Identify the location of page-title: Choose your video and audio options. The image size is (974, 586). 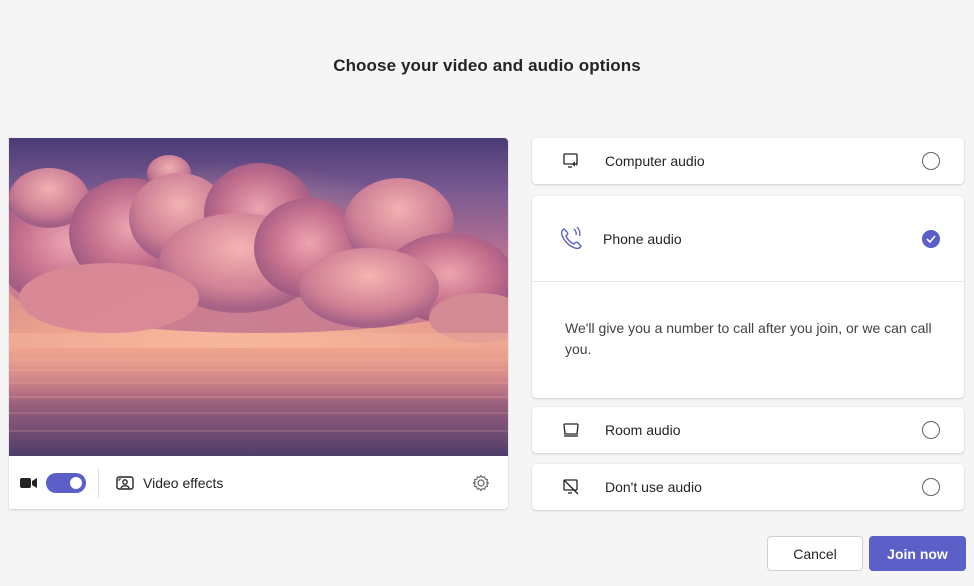
(487, 65).